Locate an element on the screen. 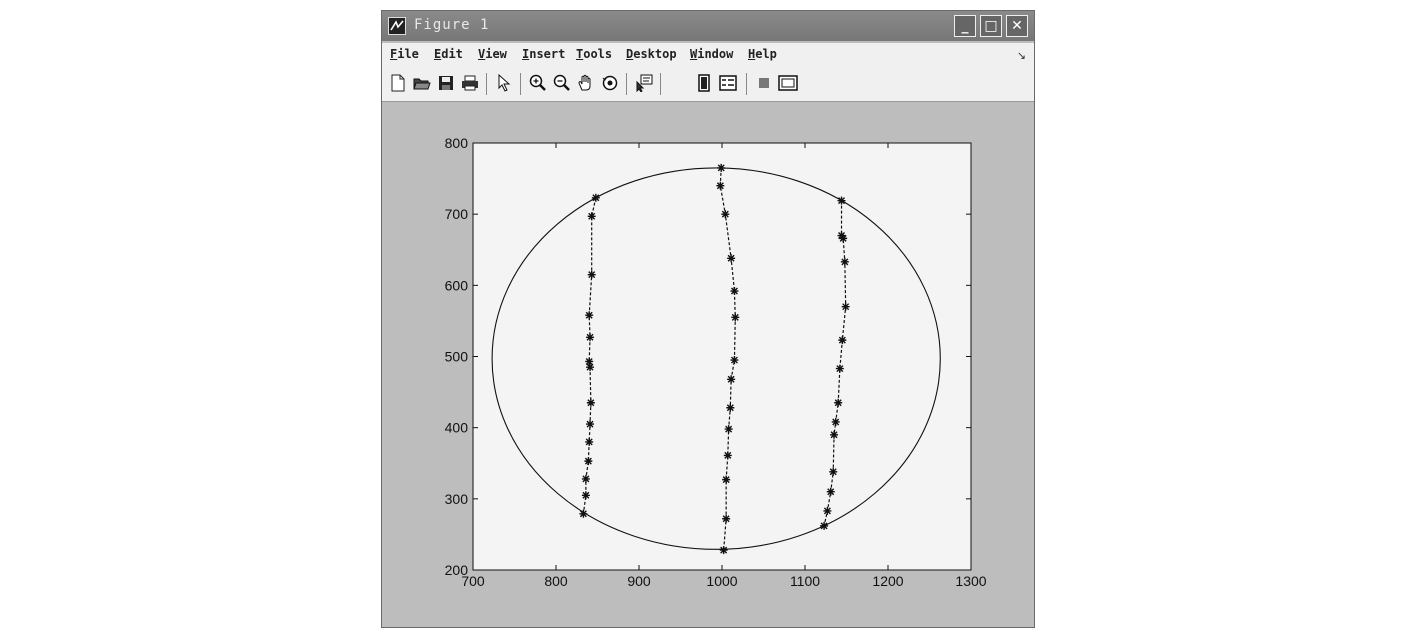 Image resolution: width=1417 pixels, height=638 pixels. y-tick-label: 200 is located at coordinates (457, 570).